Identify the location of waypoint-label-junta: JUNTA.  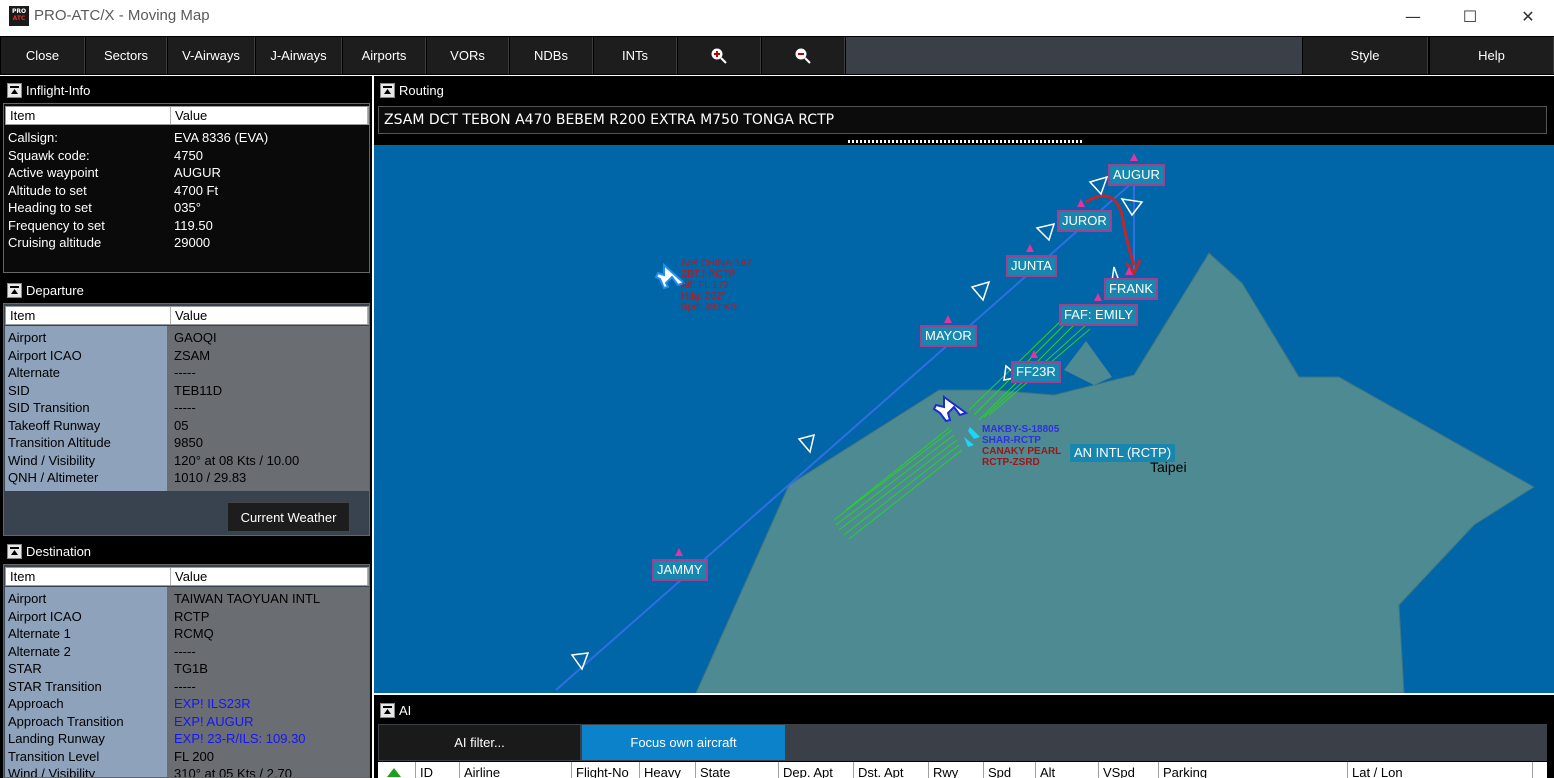
(1031, 266).